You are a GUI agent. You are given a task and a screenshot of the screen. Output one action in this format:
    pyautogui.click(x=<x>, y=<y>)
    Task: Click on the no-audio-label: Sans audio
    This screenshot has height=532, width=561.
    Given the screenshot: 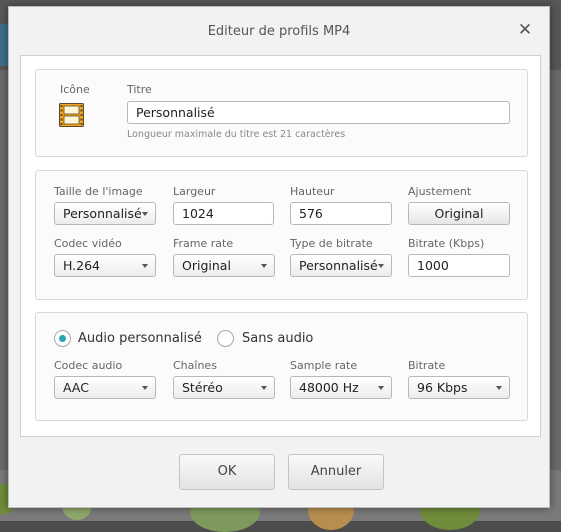 What is the action you would take?
    pyautogui.click(x=277, y=338)
    